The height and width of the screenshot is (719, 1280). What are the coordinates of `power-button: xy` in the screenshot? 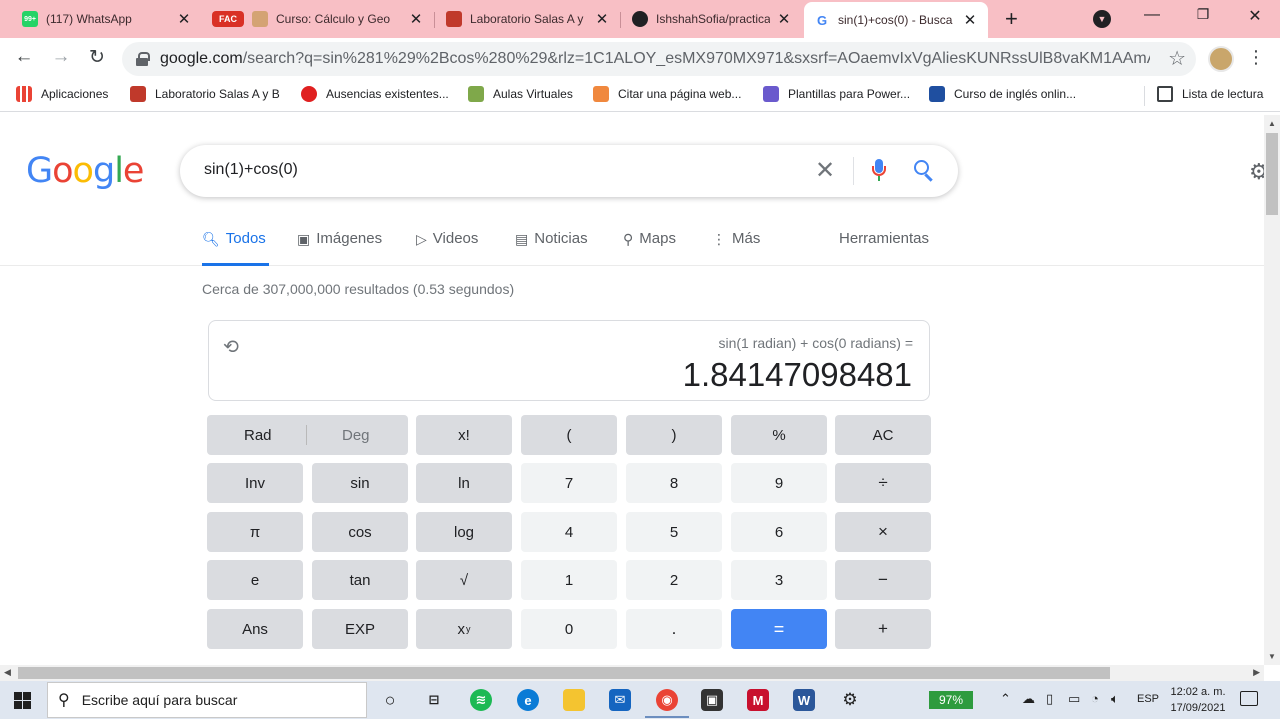 It's located at (464, 629).